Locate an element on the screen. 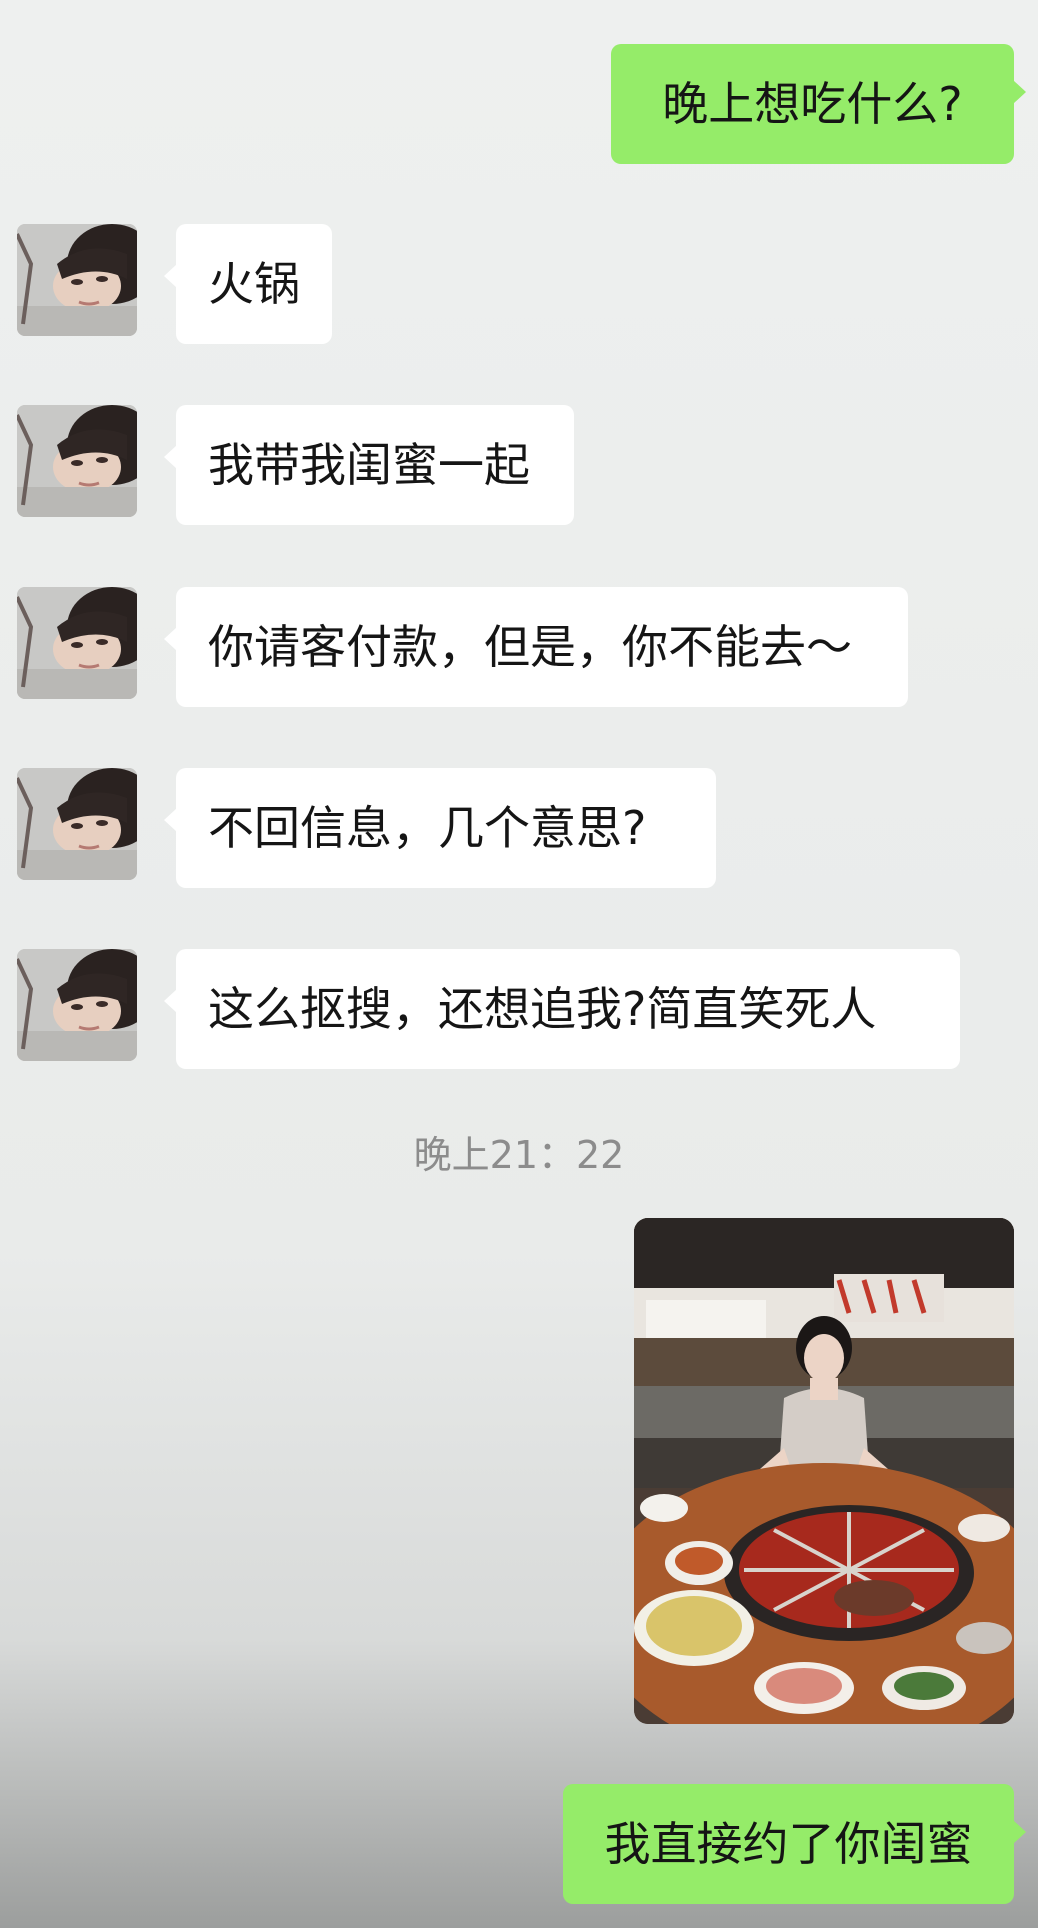 The height and width of the screenshot is (1928, 1038). message-text: 我直接约了你闺蜜 is located at coordinates (788, 1844).